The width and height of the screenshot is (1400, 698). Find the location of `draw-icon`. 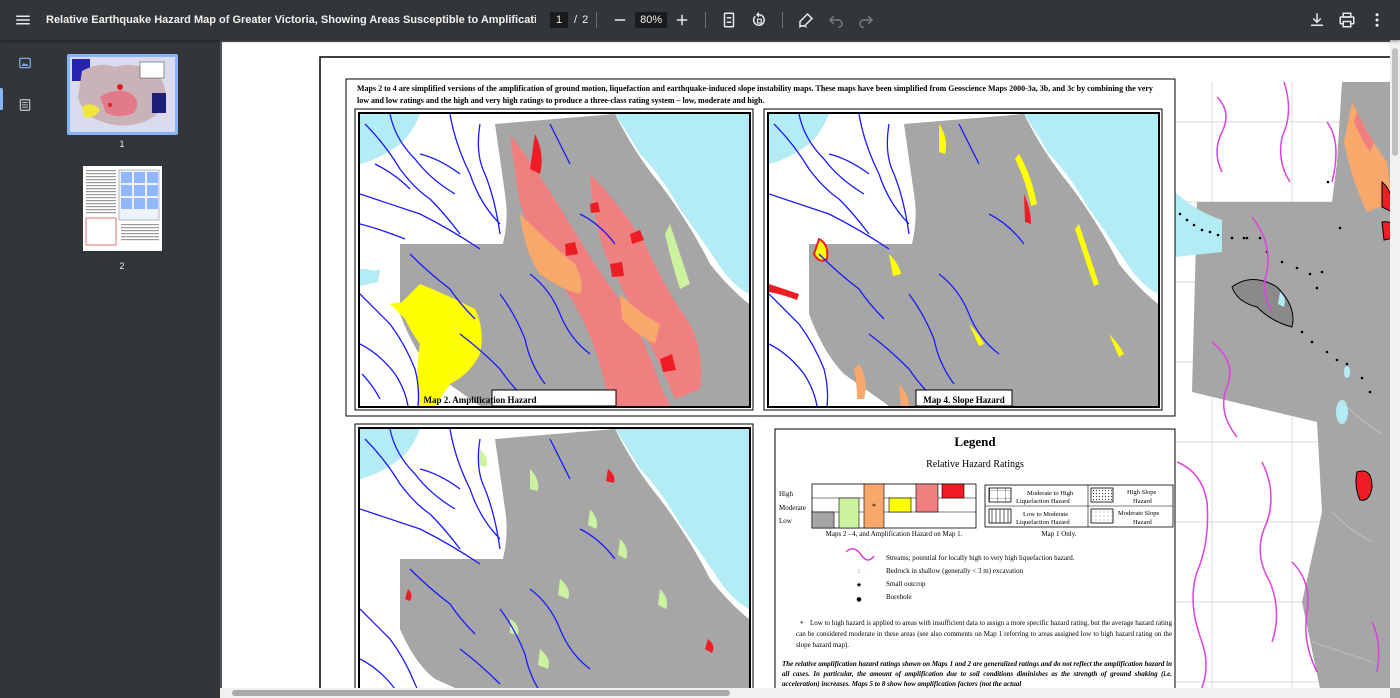

draw-icon is located at coordinates (806, 20).